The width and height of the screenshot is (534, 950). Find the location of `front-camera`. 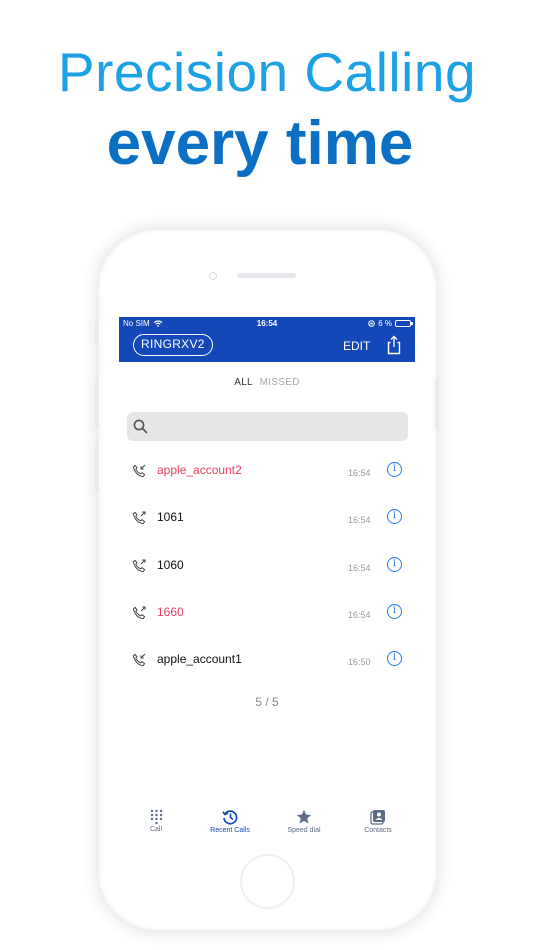

front-camera is located at coordinates (213, 276).